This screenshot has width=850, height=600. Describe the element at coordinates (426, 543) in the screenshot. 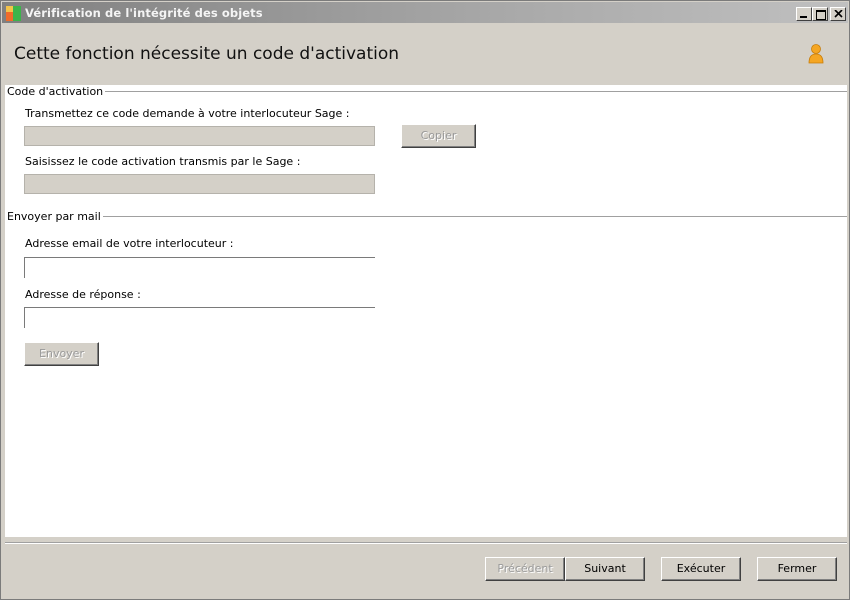

I see `footer-divider` at that location.